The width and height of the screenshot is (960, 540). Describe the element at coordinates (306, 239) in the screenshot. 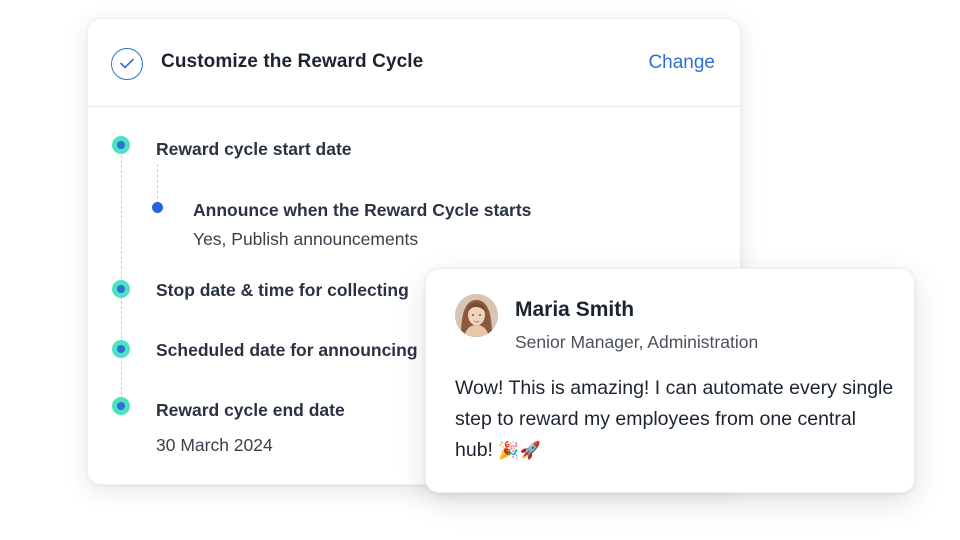

I see `step-announce-value: Yes, Publish announcements` at that location.